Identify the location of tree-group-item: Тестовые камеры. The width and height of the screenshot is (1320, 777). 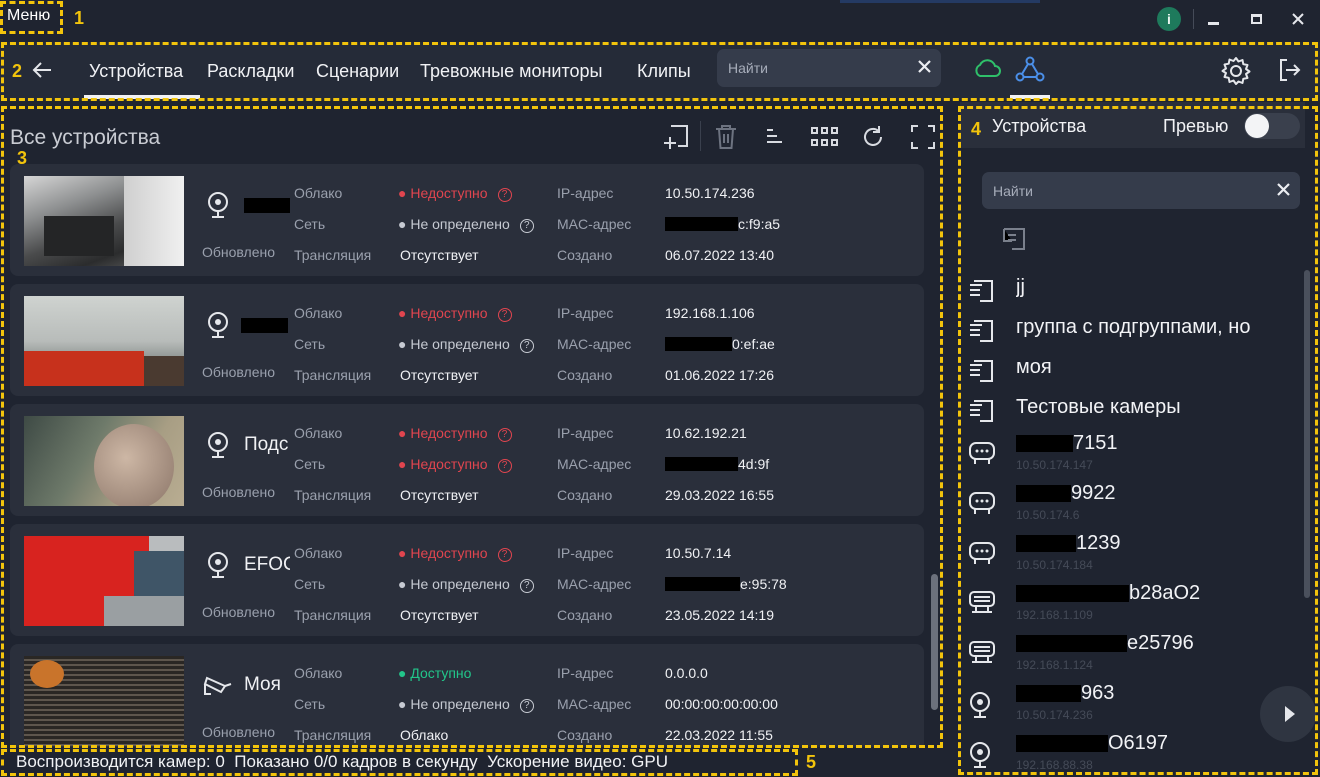
(1130, 410).